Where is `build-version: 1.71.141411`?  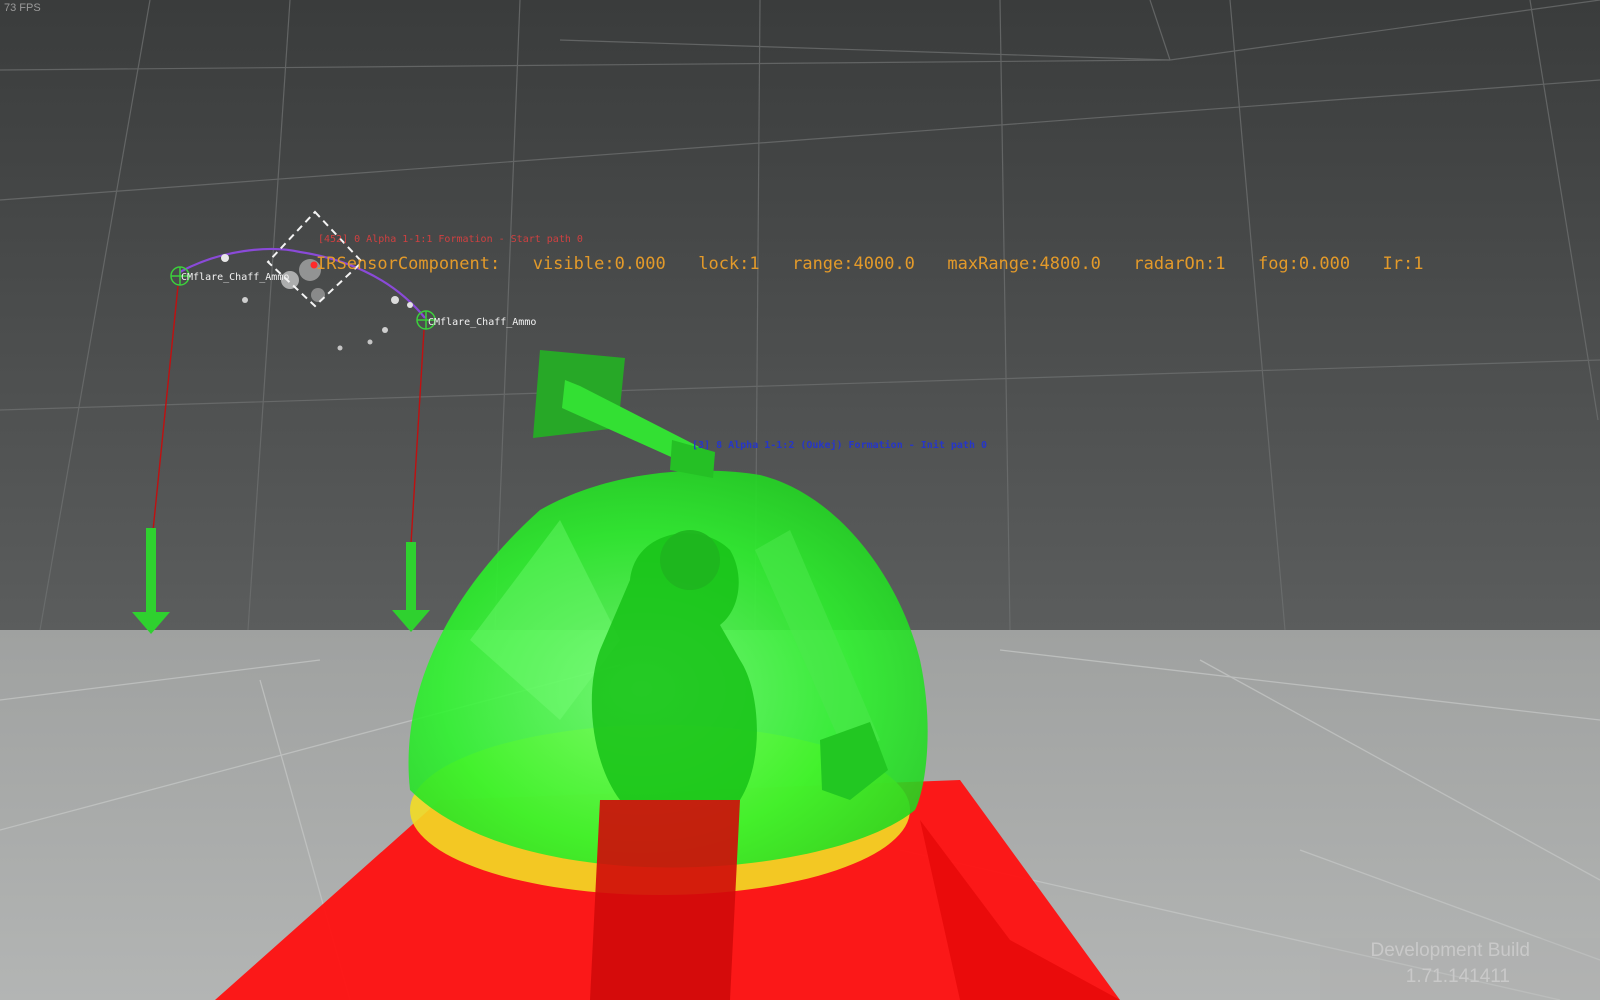
build-version: 1.71.141411 is located at coordinates (1457, 976).